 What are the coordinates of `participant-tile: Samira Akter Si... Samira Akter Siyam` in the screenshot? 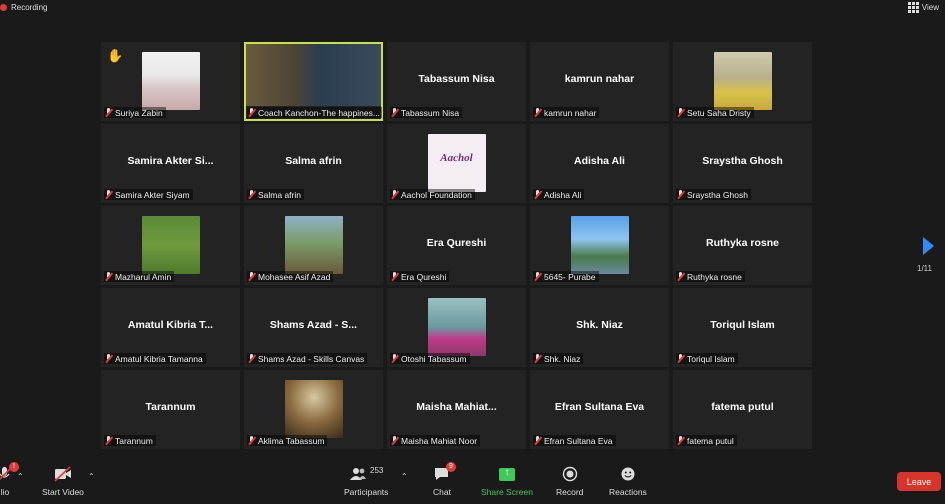 It's located at (170, 163).